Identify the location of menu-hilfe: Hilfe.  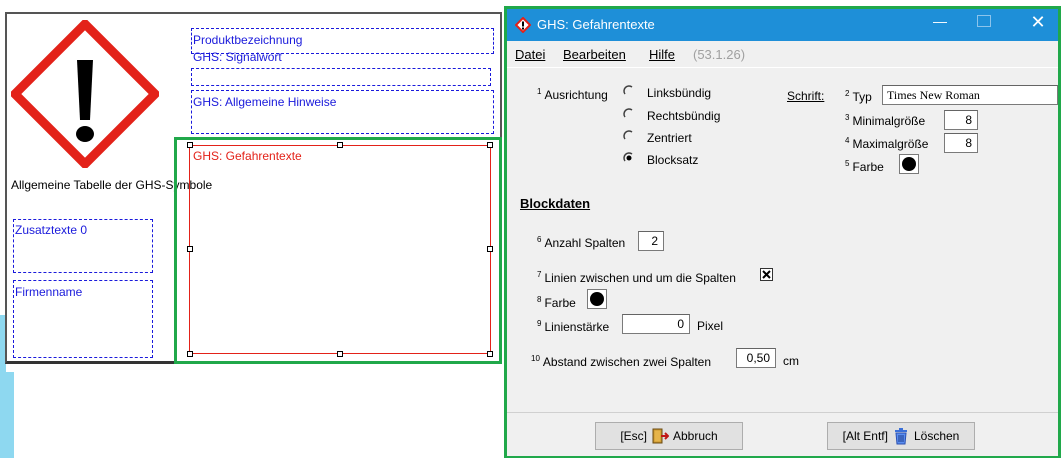
(662, 54).